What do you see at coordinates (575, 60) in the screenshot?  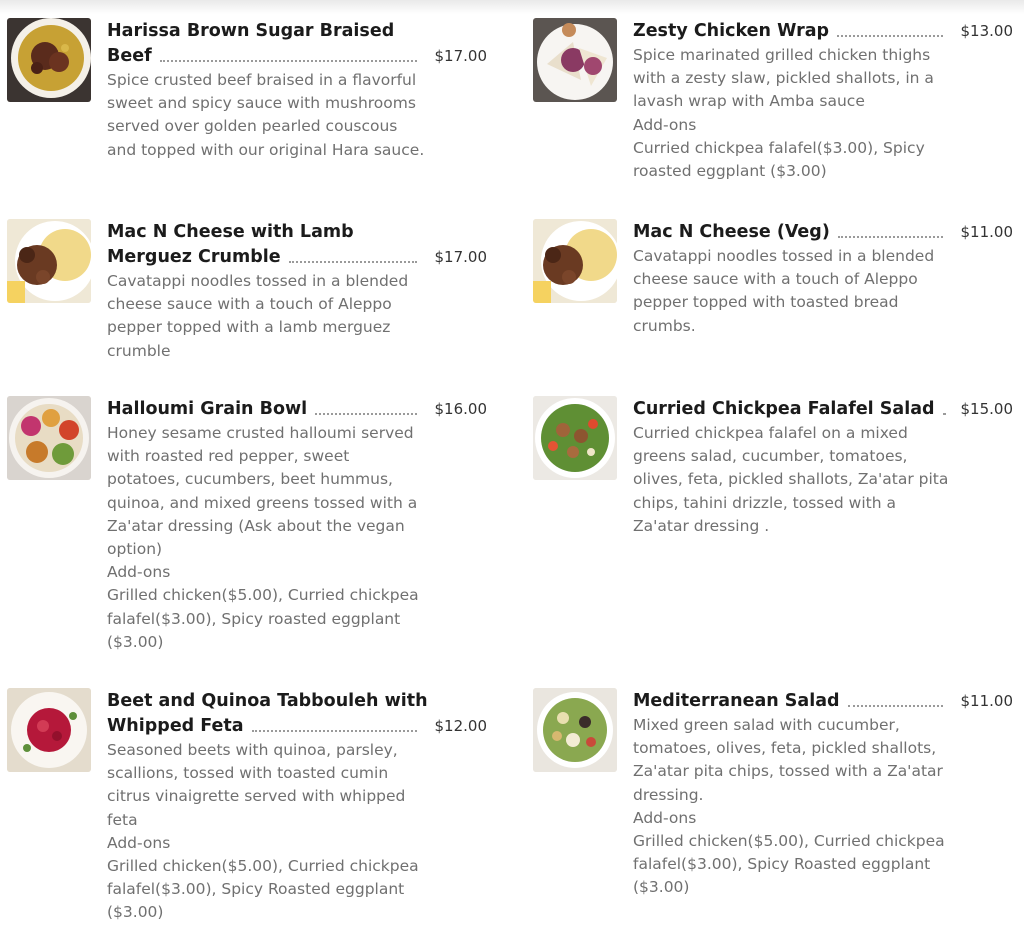 I see `chicken-wrap-photo` at bounding box center [575, 60].